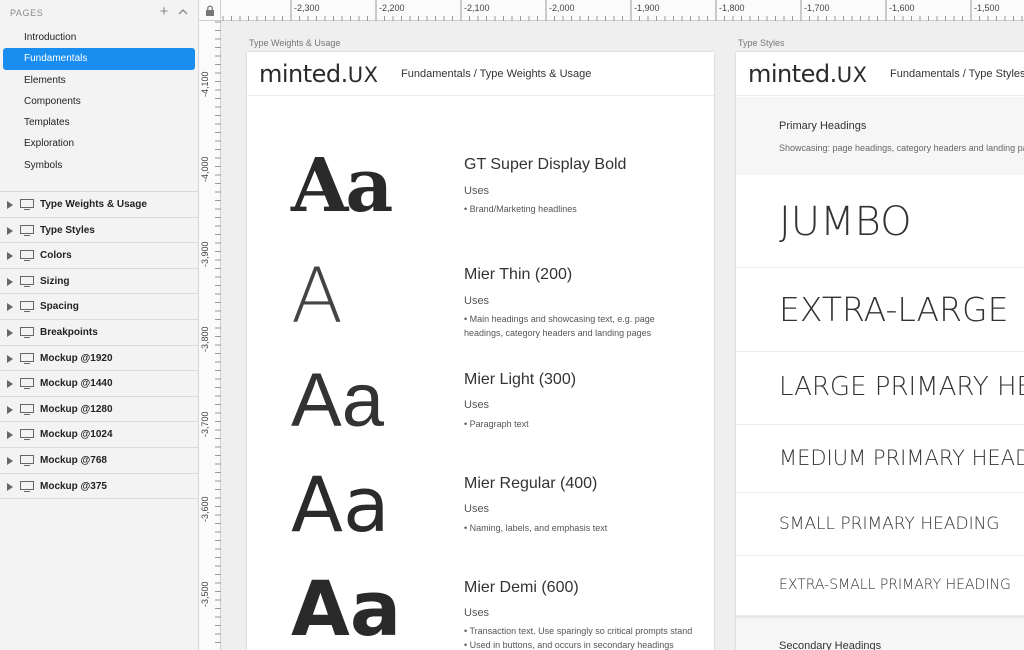 The image size is (1024, 650). I want to click on pages-title: PAGES, so click(27, 13).